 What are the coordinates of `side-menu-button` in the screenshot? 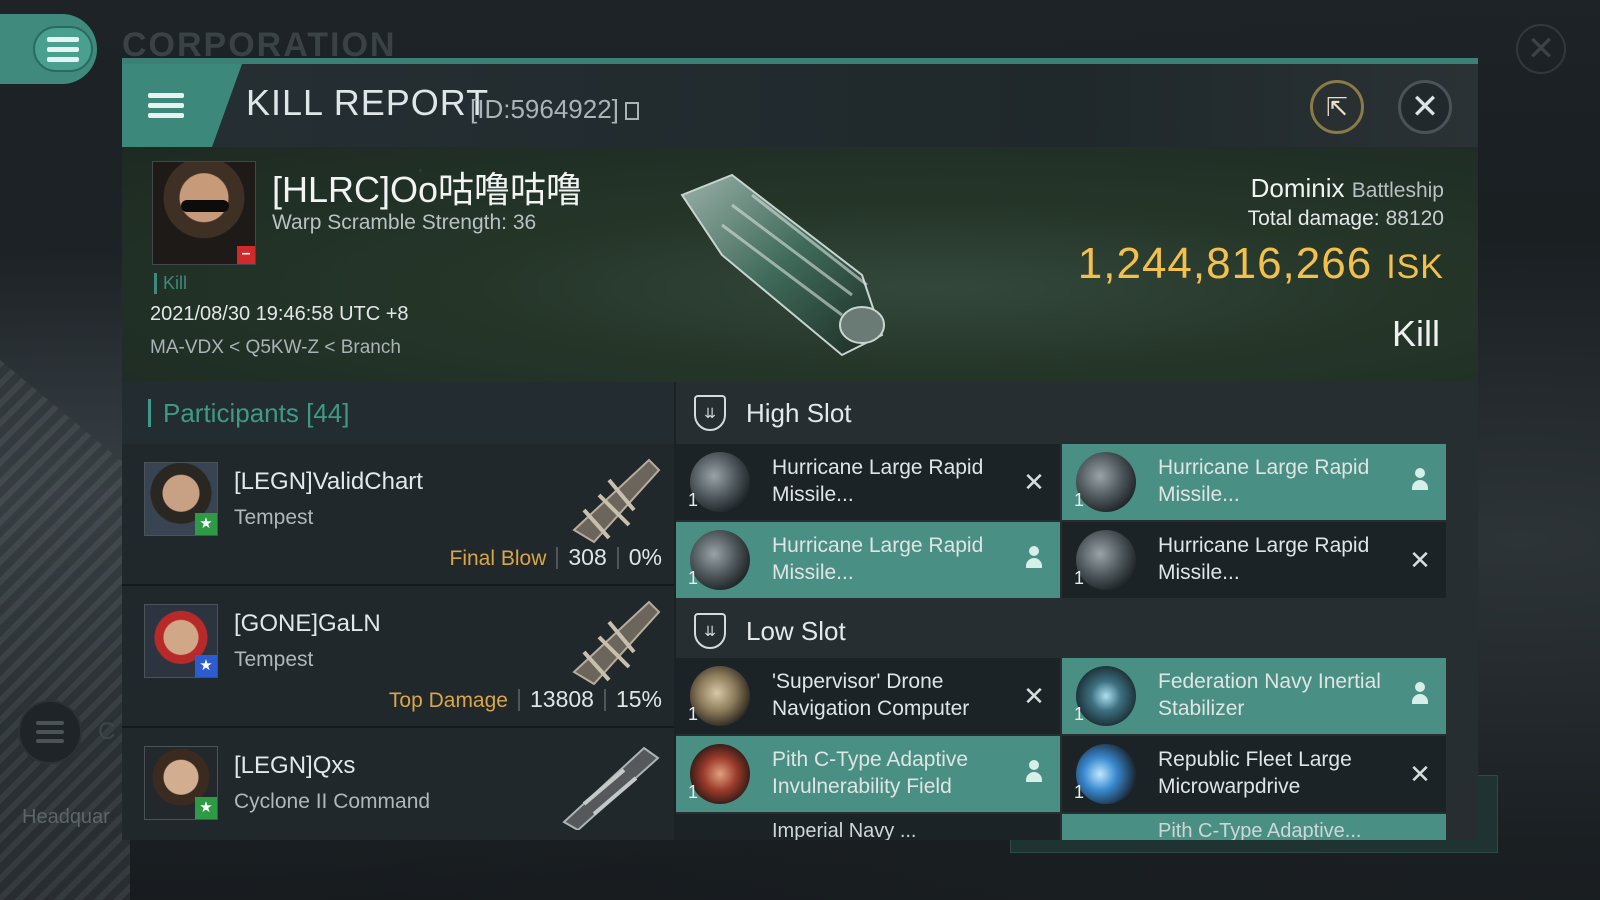 It's located at (50, 732).